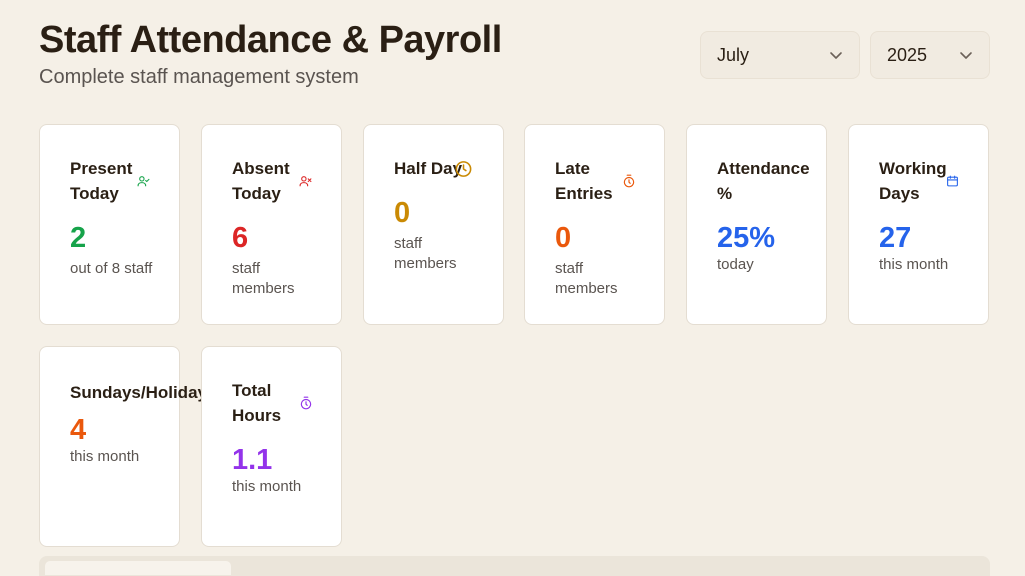  I want to click on clock-icon, so click(463, 168).